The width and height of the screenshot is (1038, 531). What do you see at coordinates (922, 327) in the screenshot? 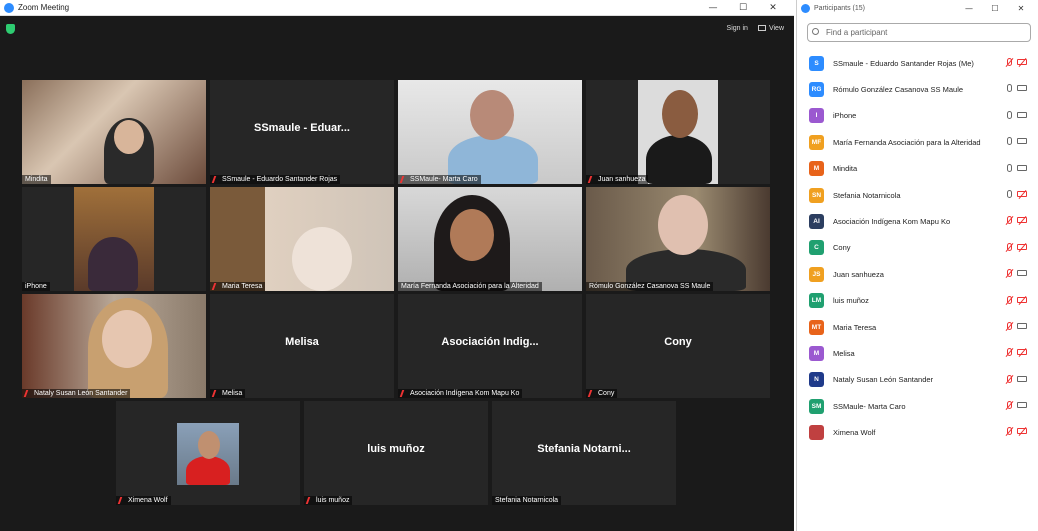
I see `participant-row: MT Maria Teresa` at bounding box center [922, 327].